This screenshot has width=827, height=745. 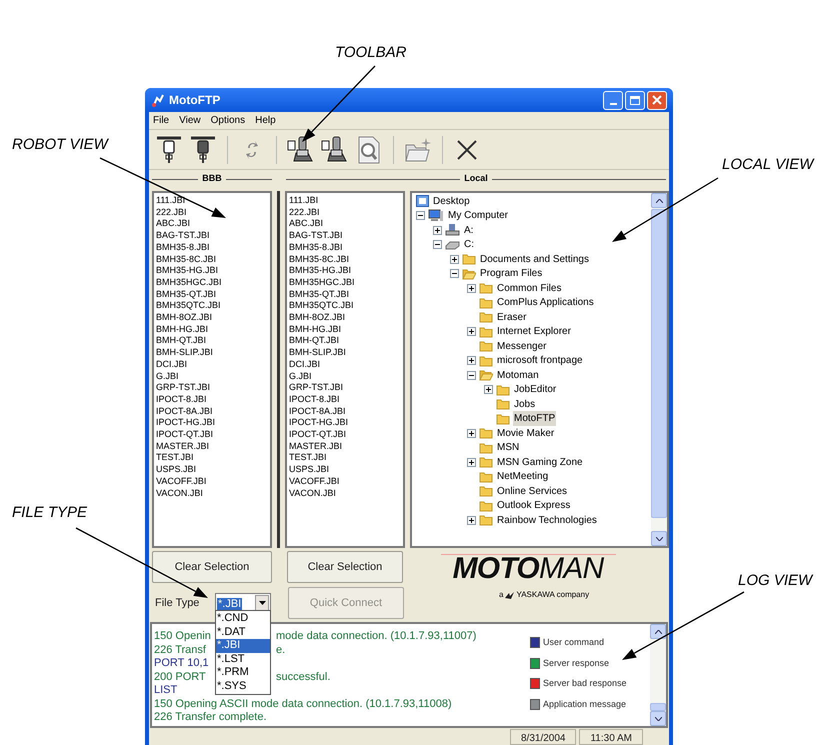 What do you see at coordinates (518, 375) in the screenshot?
I see `tree-item: Motoman` at bounding box center [518, 375].